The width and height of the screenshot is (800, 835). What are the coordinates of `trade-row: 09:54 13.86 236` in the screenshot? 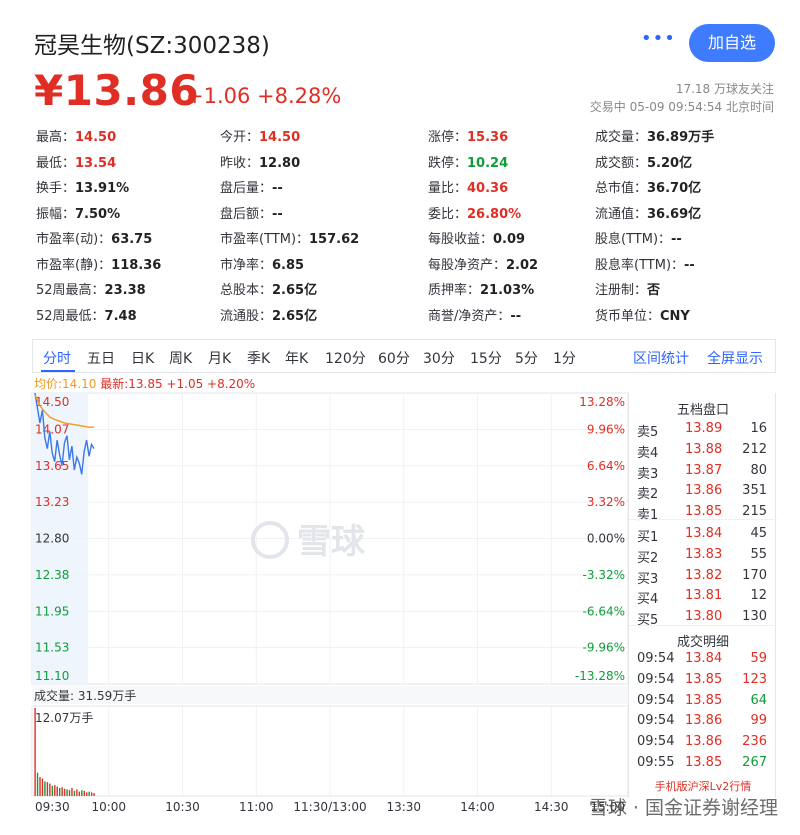 It's located at (703, 744).